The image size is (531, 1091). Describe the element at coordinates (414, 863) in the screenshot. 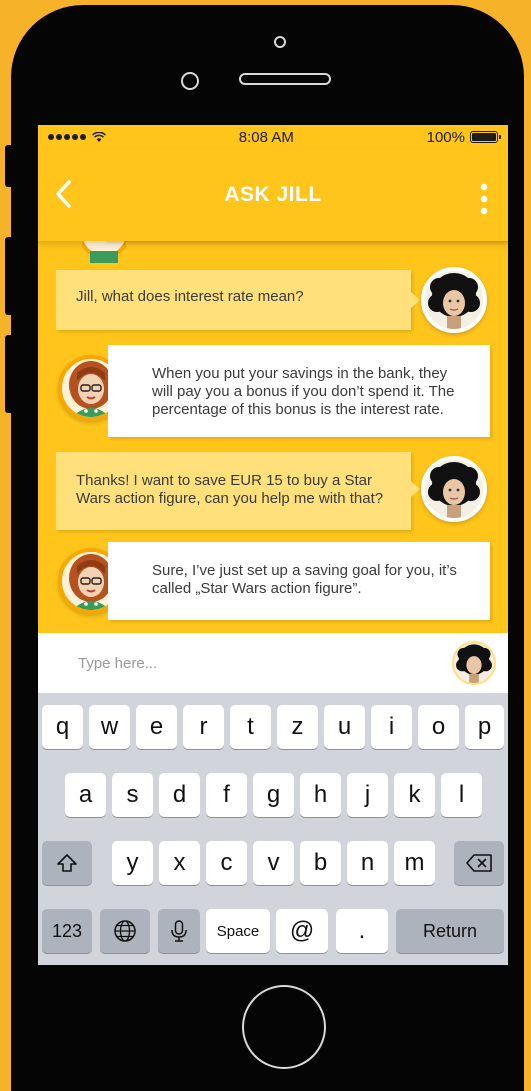

I see `key-m: m` at that location.